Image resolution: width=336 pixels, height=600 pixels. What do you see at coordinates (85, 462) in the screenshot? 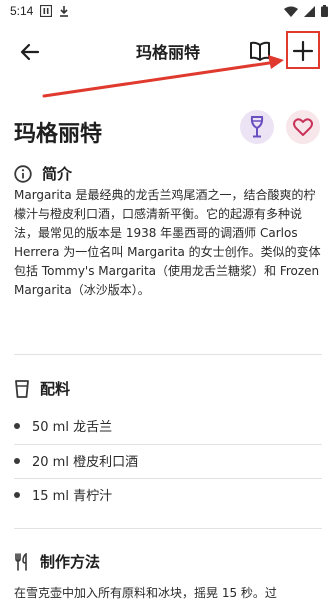
I see `ingredient-text: 20 ml 橙皮利口酒` at bounding box center [85, 462].